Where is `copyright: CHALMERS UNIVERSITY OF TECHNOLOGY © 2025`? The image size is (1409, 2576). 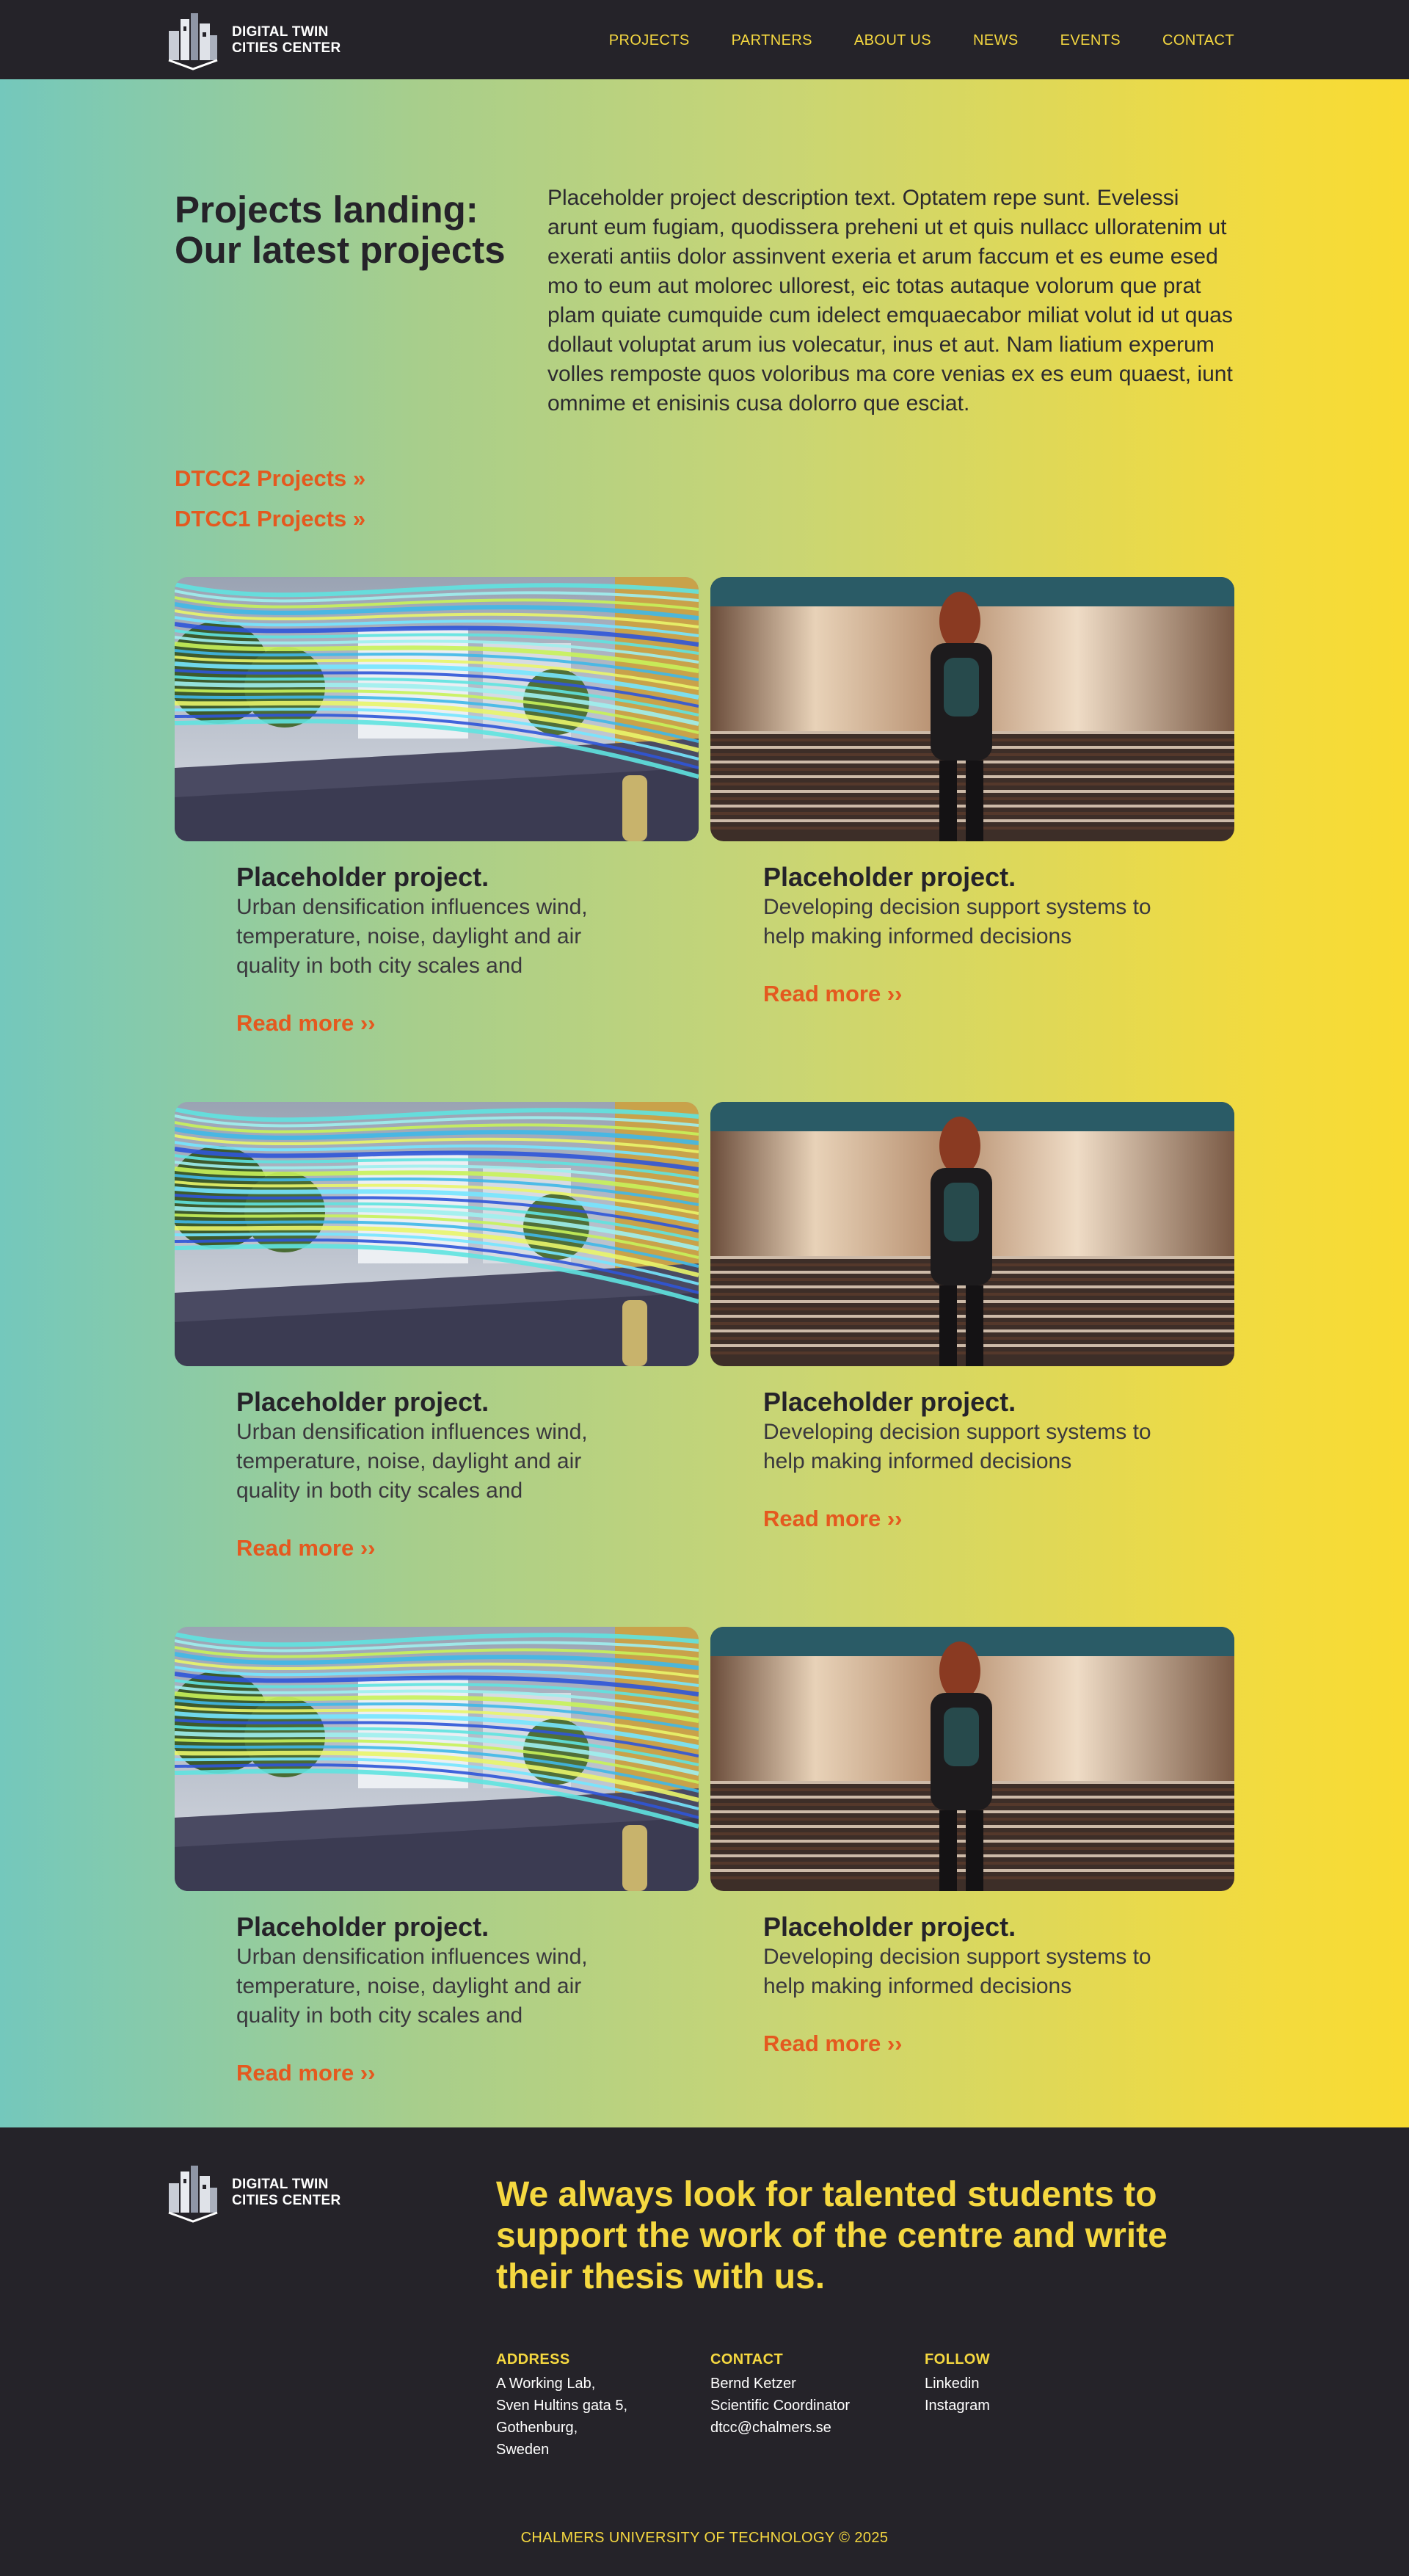
copyright: CHALMERS UNIVERSITY OF TECHNOLOGY © 2025 is located at coordinates (704, 2538).